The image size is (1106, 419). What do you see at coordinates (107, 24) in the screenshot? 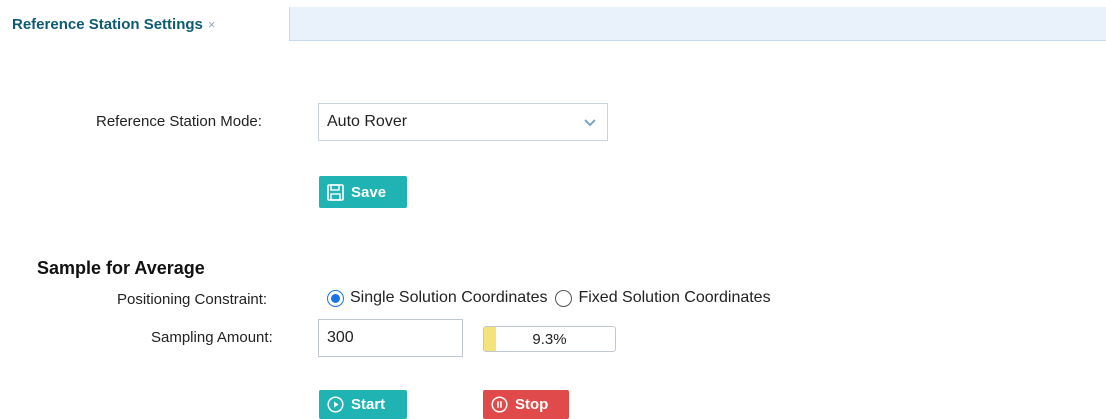
I see `tab-label: Reference Station Settings` at bounding box center [107, 24].